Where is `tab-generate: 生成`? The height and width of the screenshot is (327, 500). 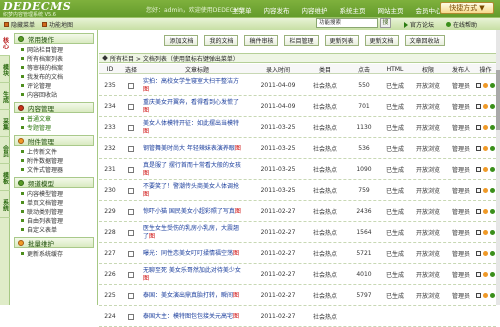
tab-generate: 生成 is located at coordinates (5, 97).